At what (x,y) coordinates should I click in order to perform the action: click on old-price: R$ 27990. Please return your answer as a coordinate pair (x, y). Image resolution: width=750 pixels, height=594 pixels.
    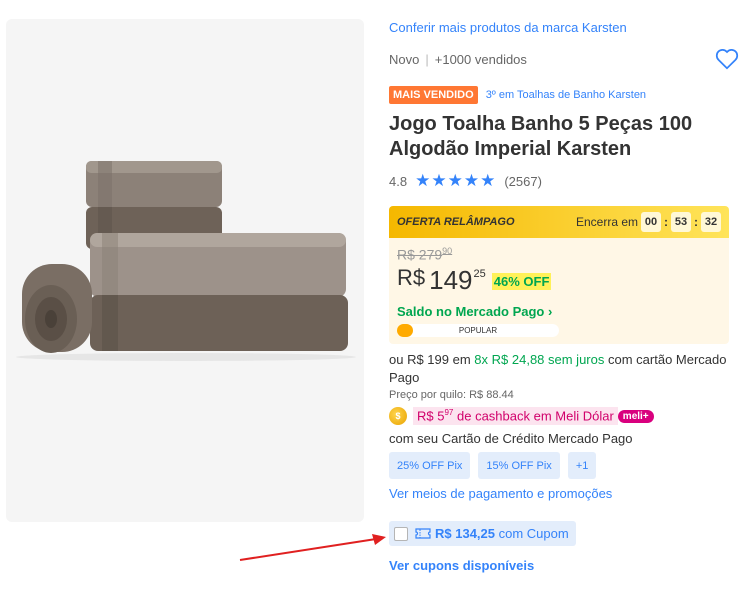
    Looking at the image, I should click on (559, 254).